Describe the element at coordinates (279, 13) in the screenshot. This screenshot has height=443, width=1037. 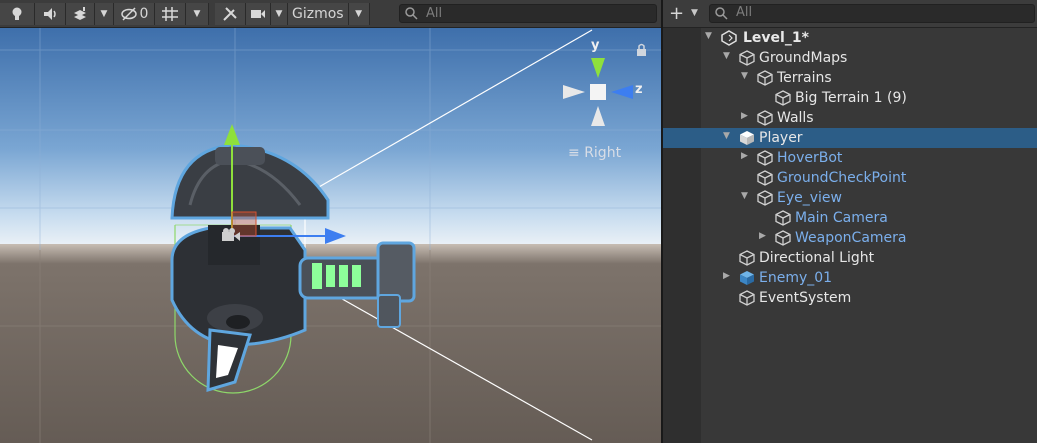
I see `camera-dropdown: ▼` at that location.